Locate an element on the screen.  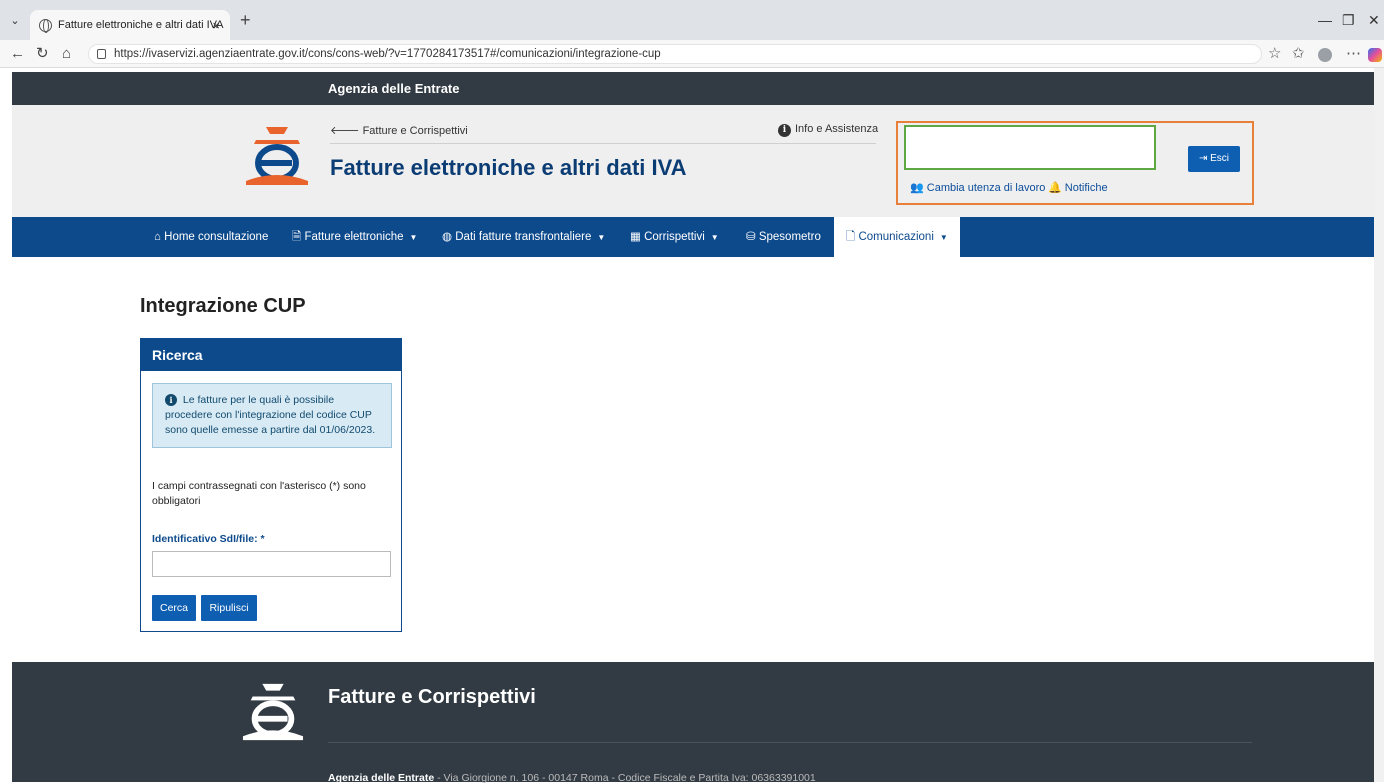
cambia-utenza-link: 👥 Cambia utenza di lavoro is located at coordinates (977, 187).